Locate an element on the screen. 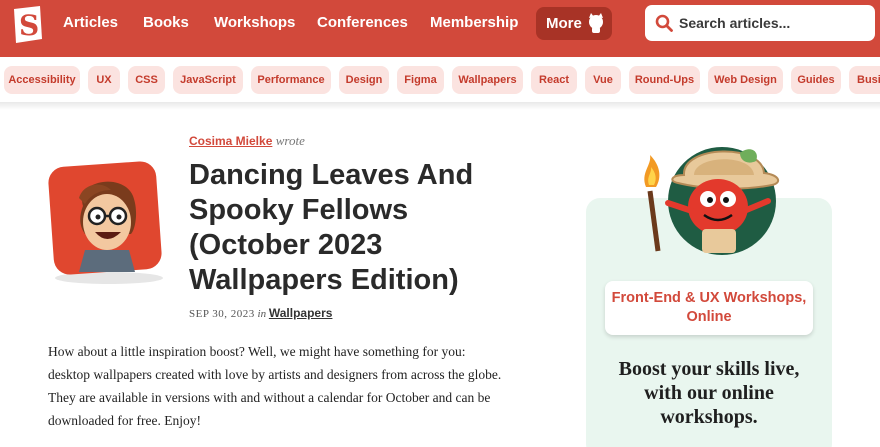  more-button: More is located at coordinates (574, 23).